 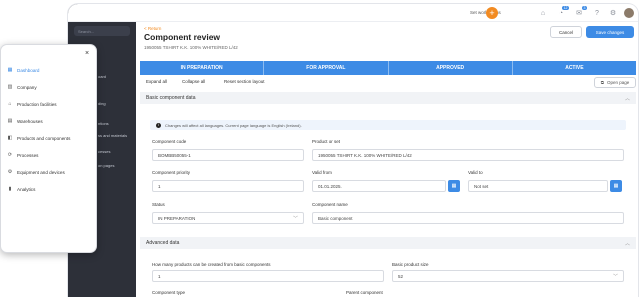 I want to click on step-in-preparation: IN PREPARATION, so click(x=202, y=68).